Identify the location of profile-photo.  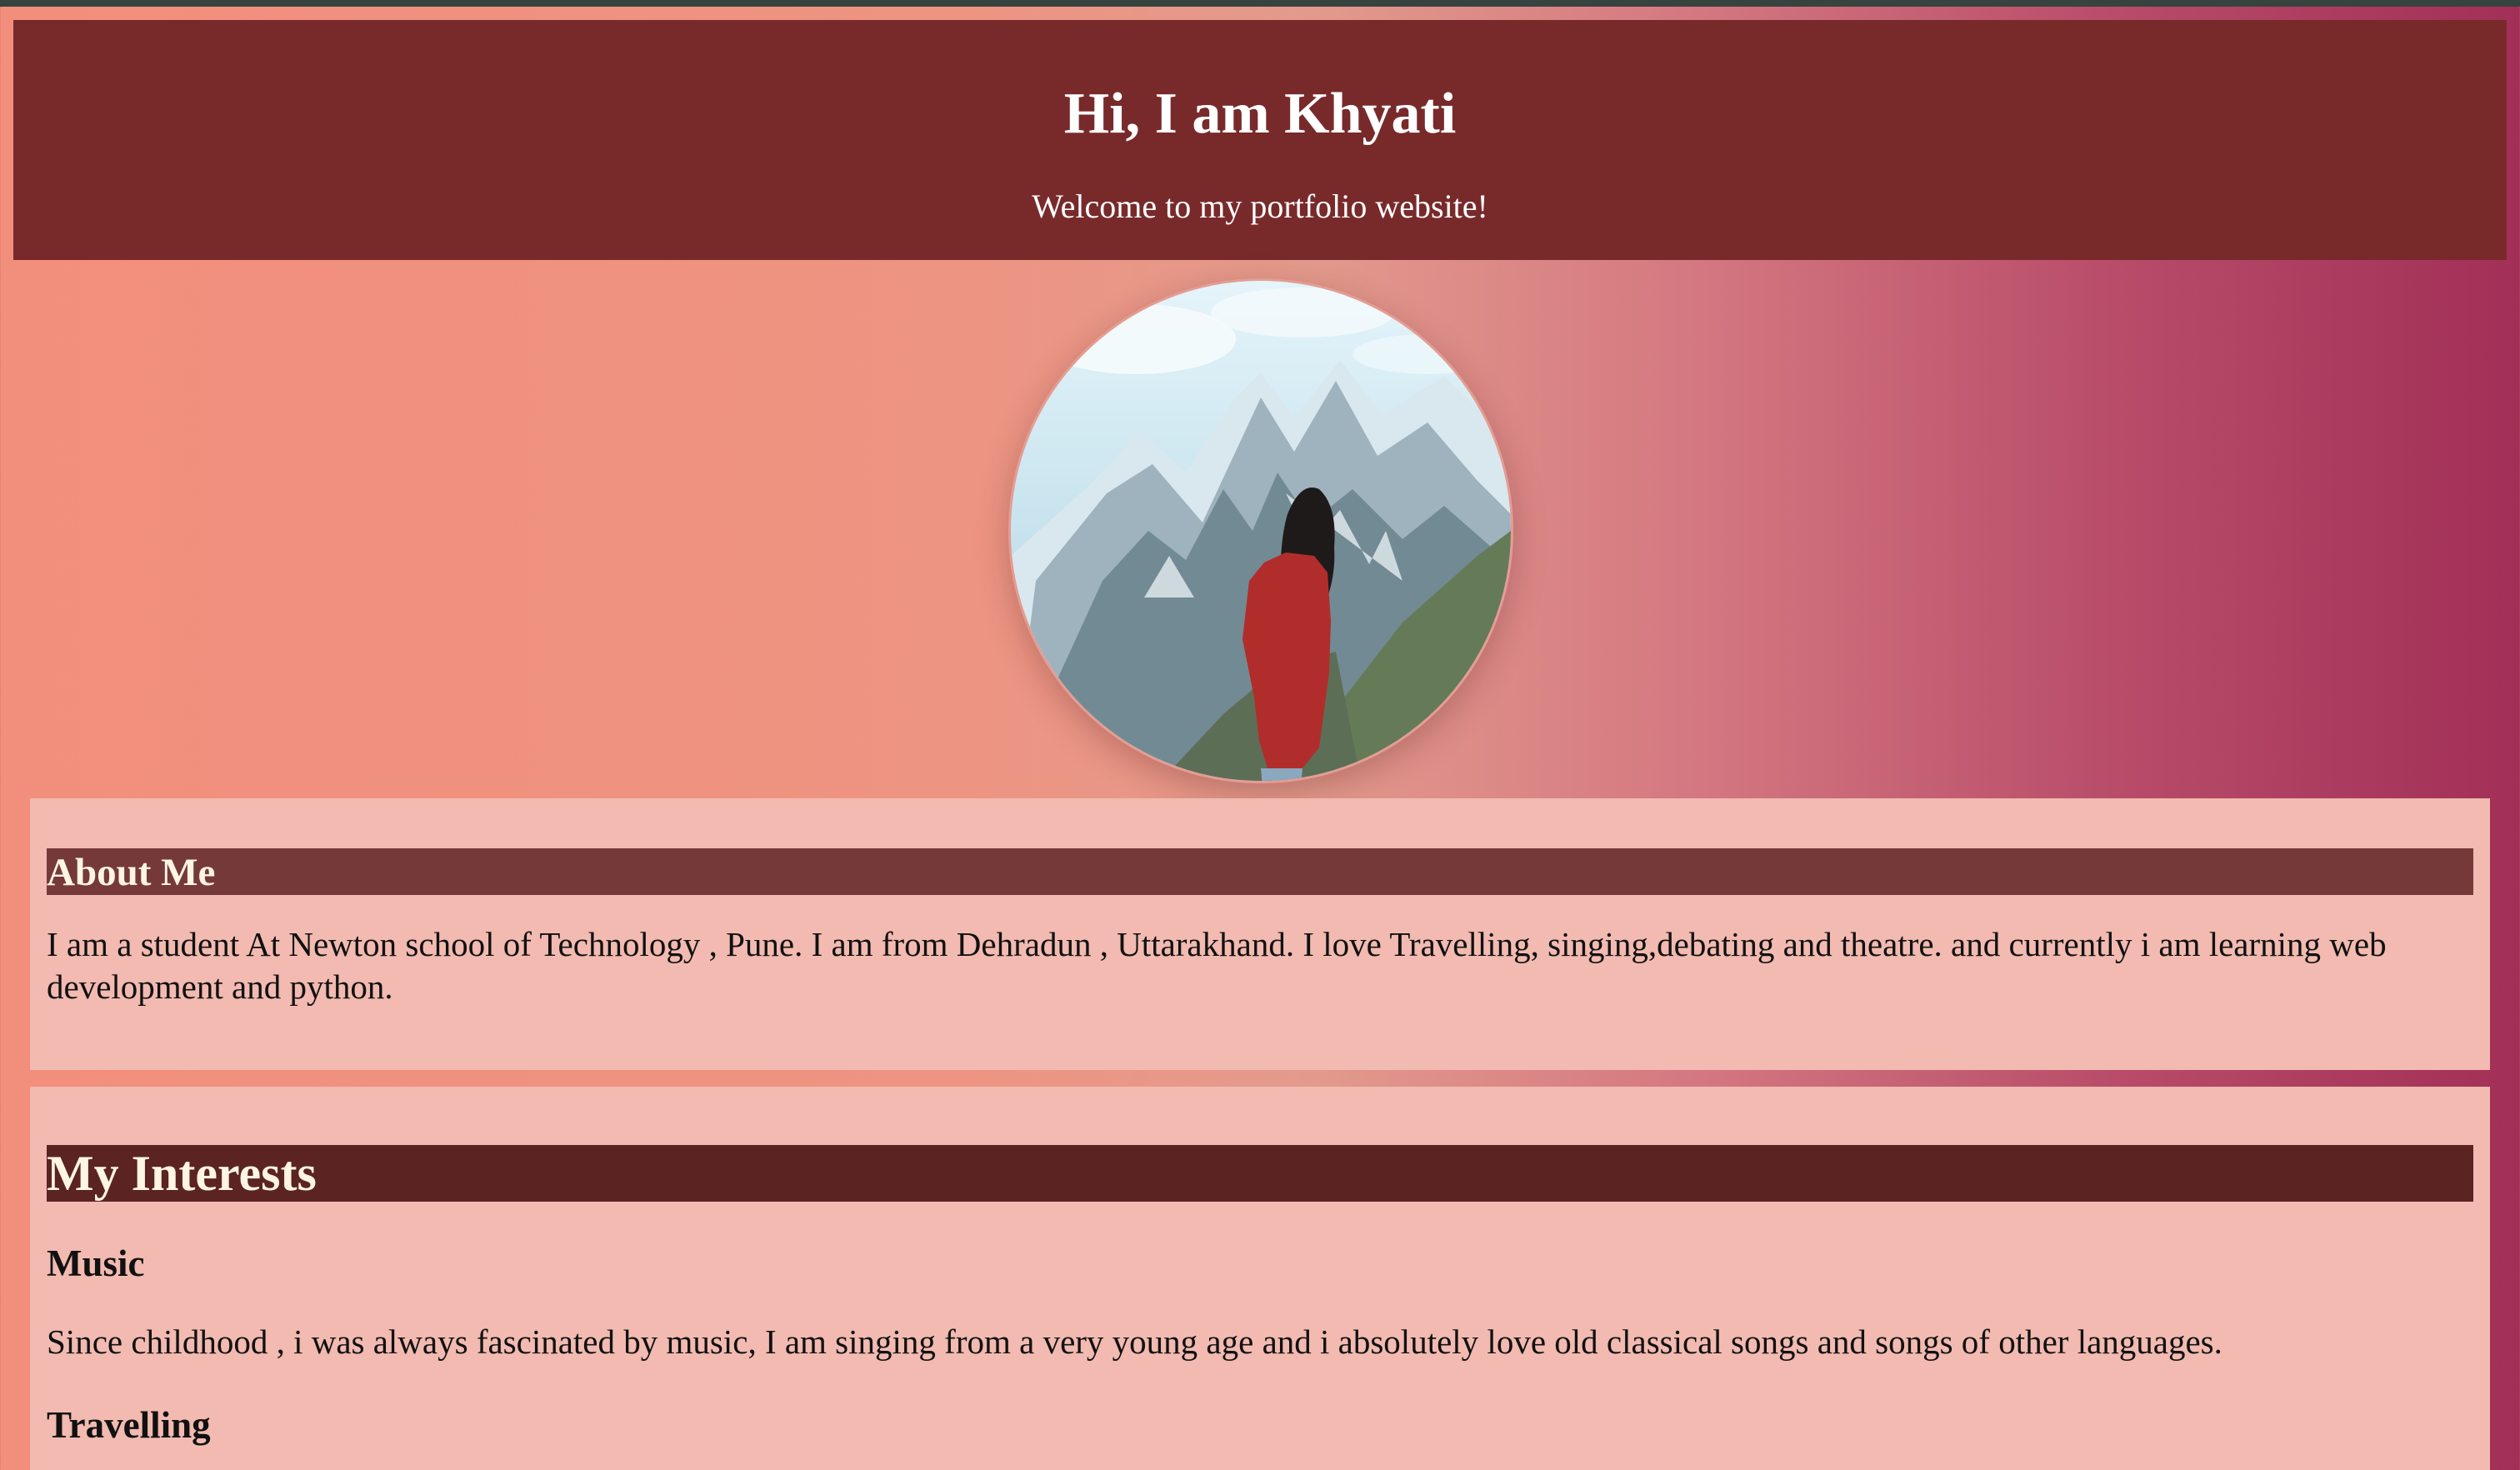
(1260, 530).